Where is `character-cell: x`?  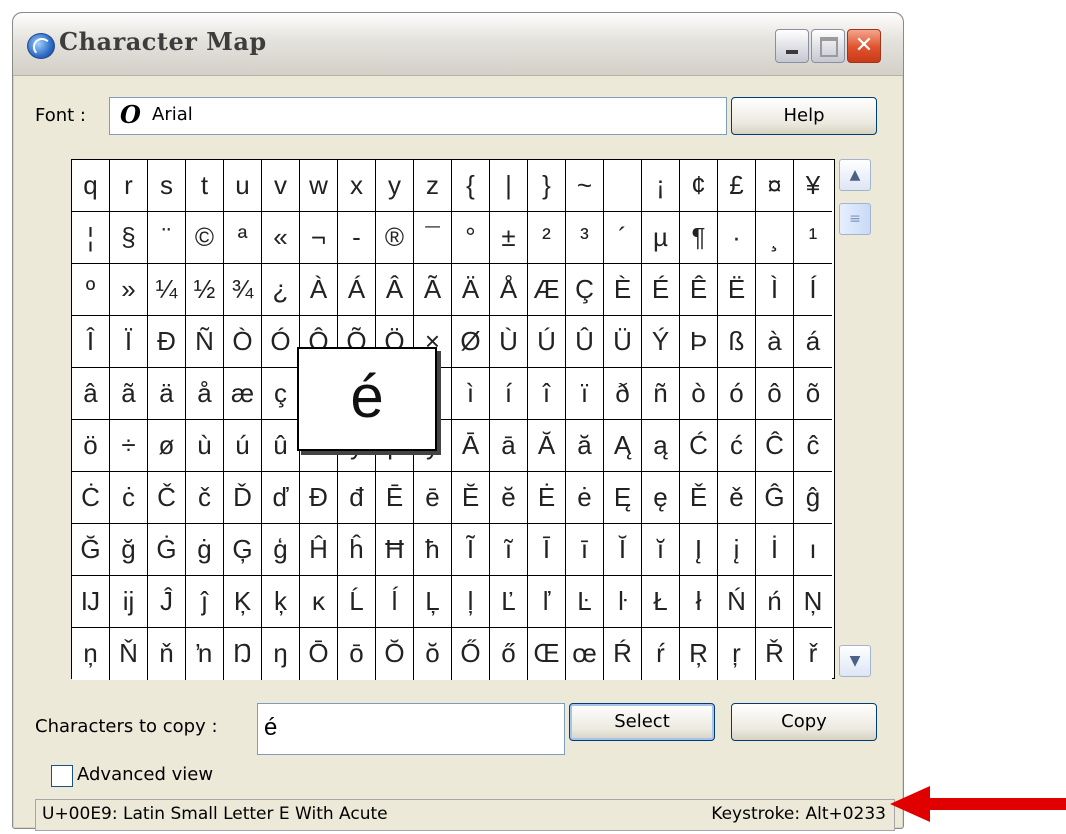
character-cell: x is located at coordinates (357, 186).